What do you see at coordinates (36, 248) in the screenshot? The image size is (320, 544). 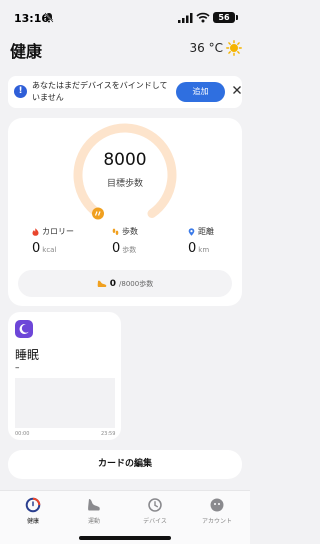 I see `calories-value: 0` at bounding box center [36, 248].